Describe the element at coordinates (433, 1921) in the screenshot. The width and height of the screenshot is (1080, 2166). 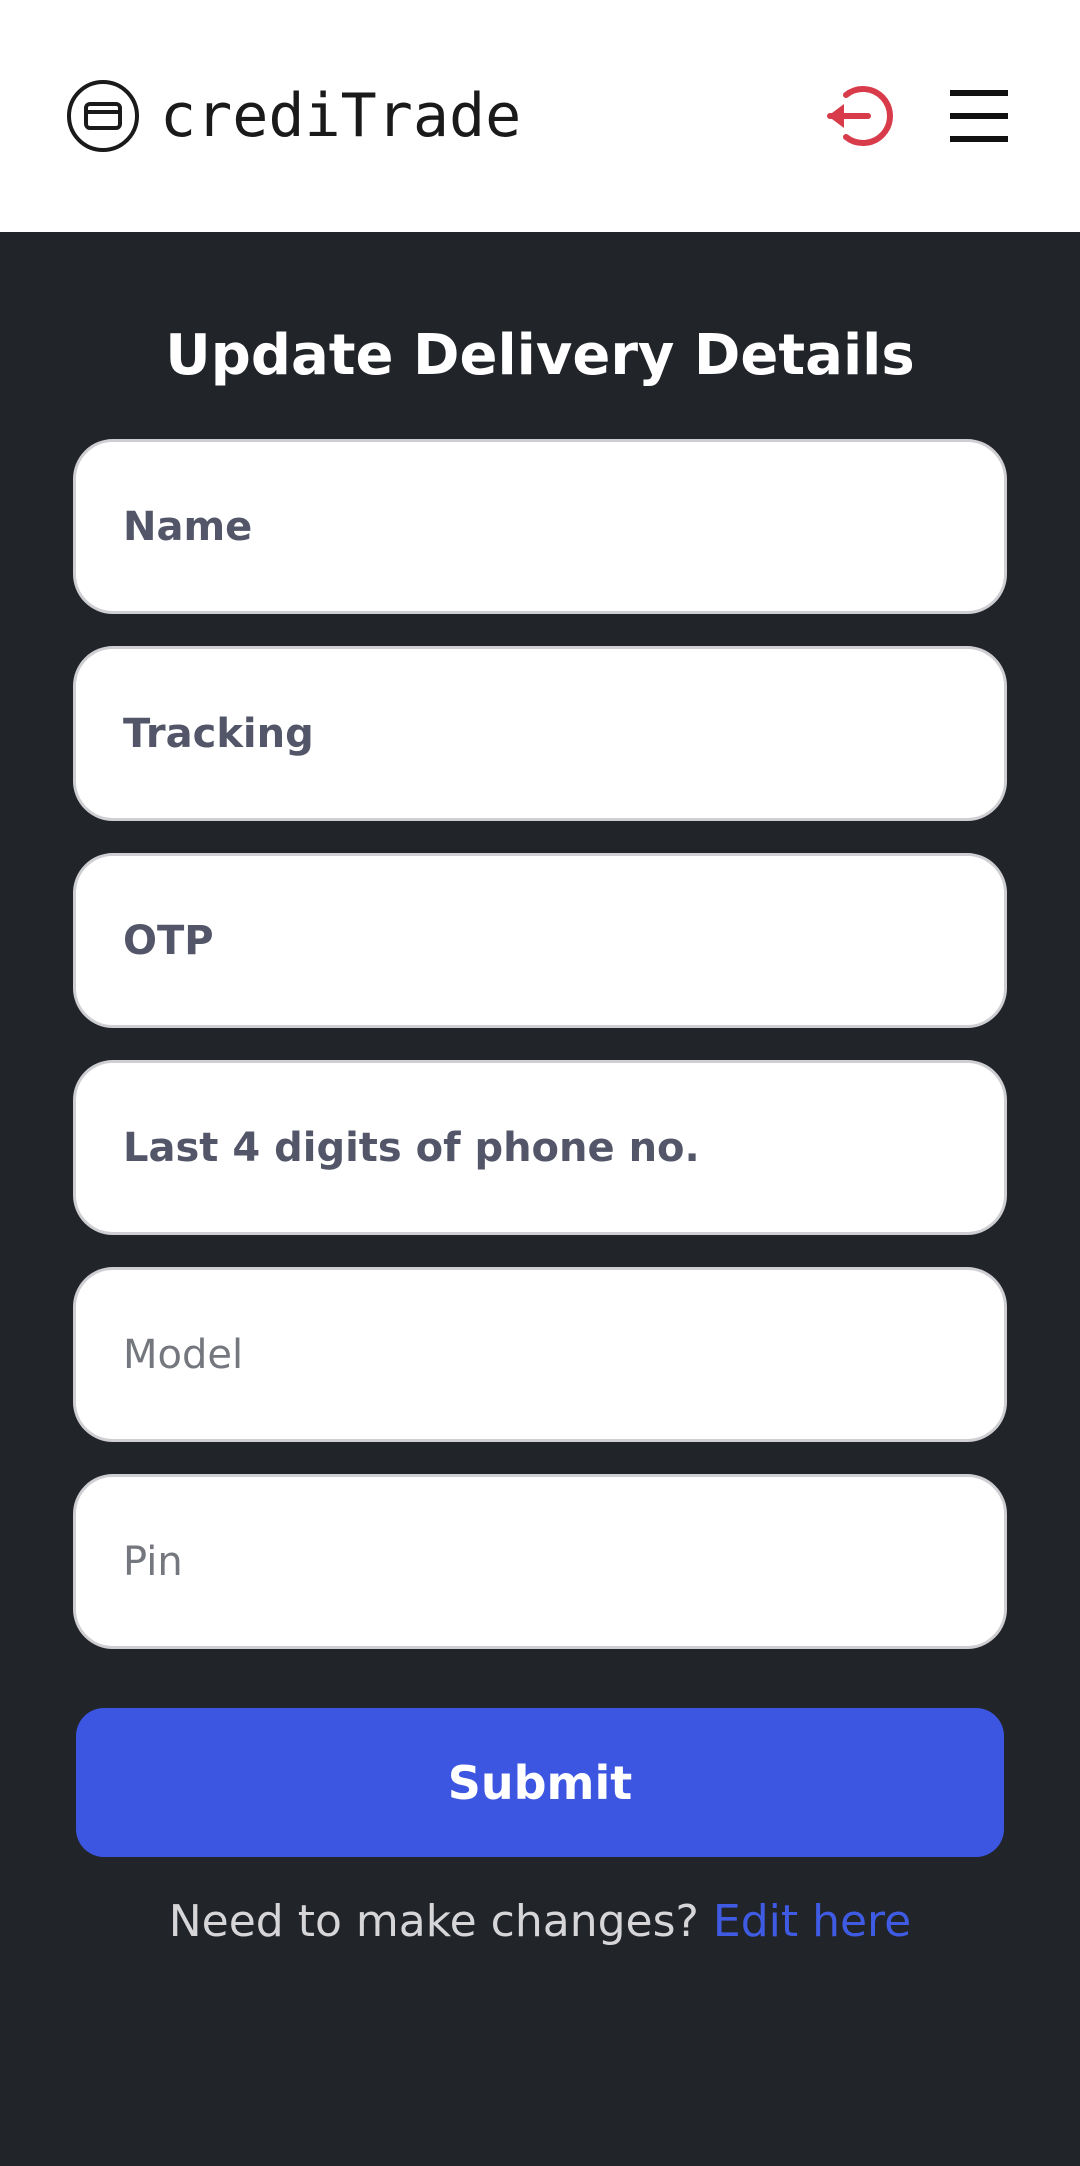
I see `edit-prompt-text: Need to make changes?` at that location.